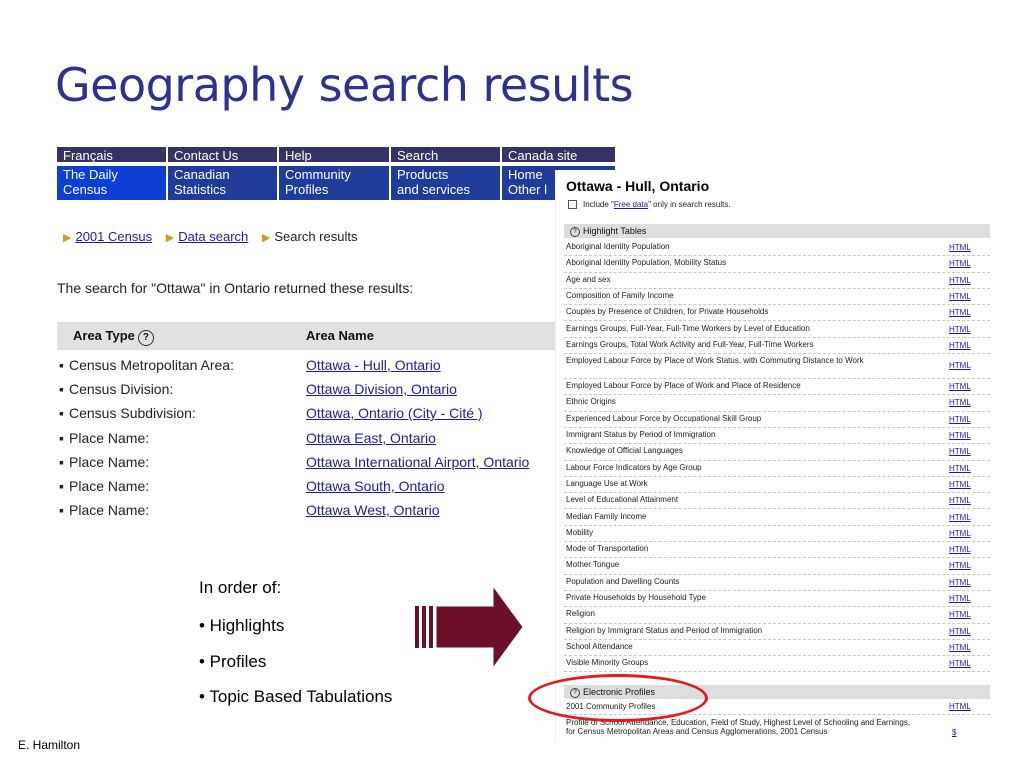 Image resolution: width=1024 pixels, height=768 pixels. I want to click on area-type: Census Subdivision:, so click(132, 413).